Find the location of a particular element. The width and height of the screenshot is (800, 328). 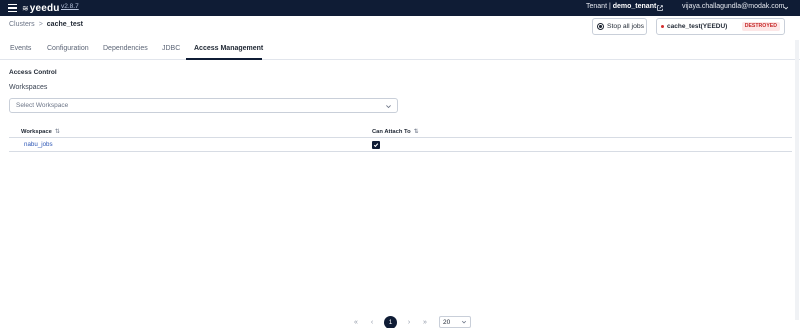

user-email: vijaya.challagundla@modak.com is located at coordinates (733, 6).